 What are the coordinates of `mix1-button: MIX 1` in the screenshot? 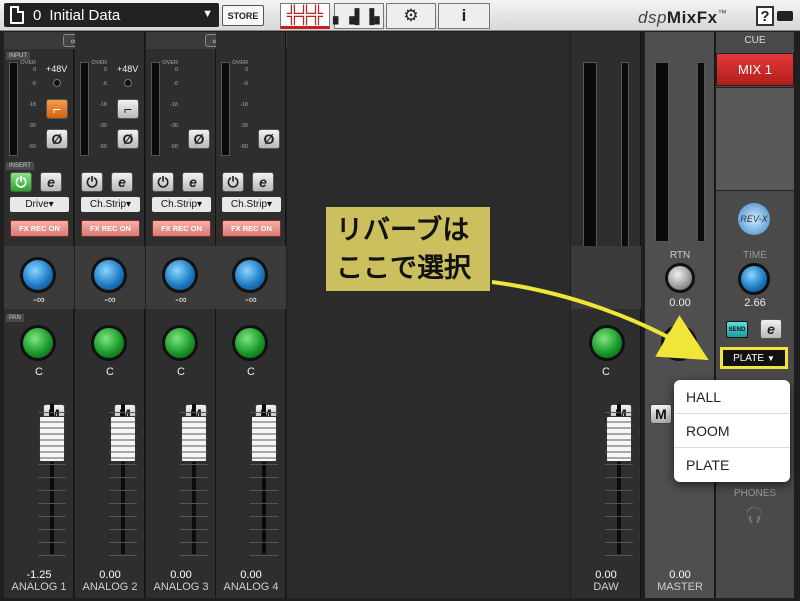 It's located at (755, 69).